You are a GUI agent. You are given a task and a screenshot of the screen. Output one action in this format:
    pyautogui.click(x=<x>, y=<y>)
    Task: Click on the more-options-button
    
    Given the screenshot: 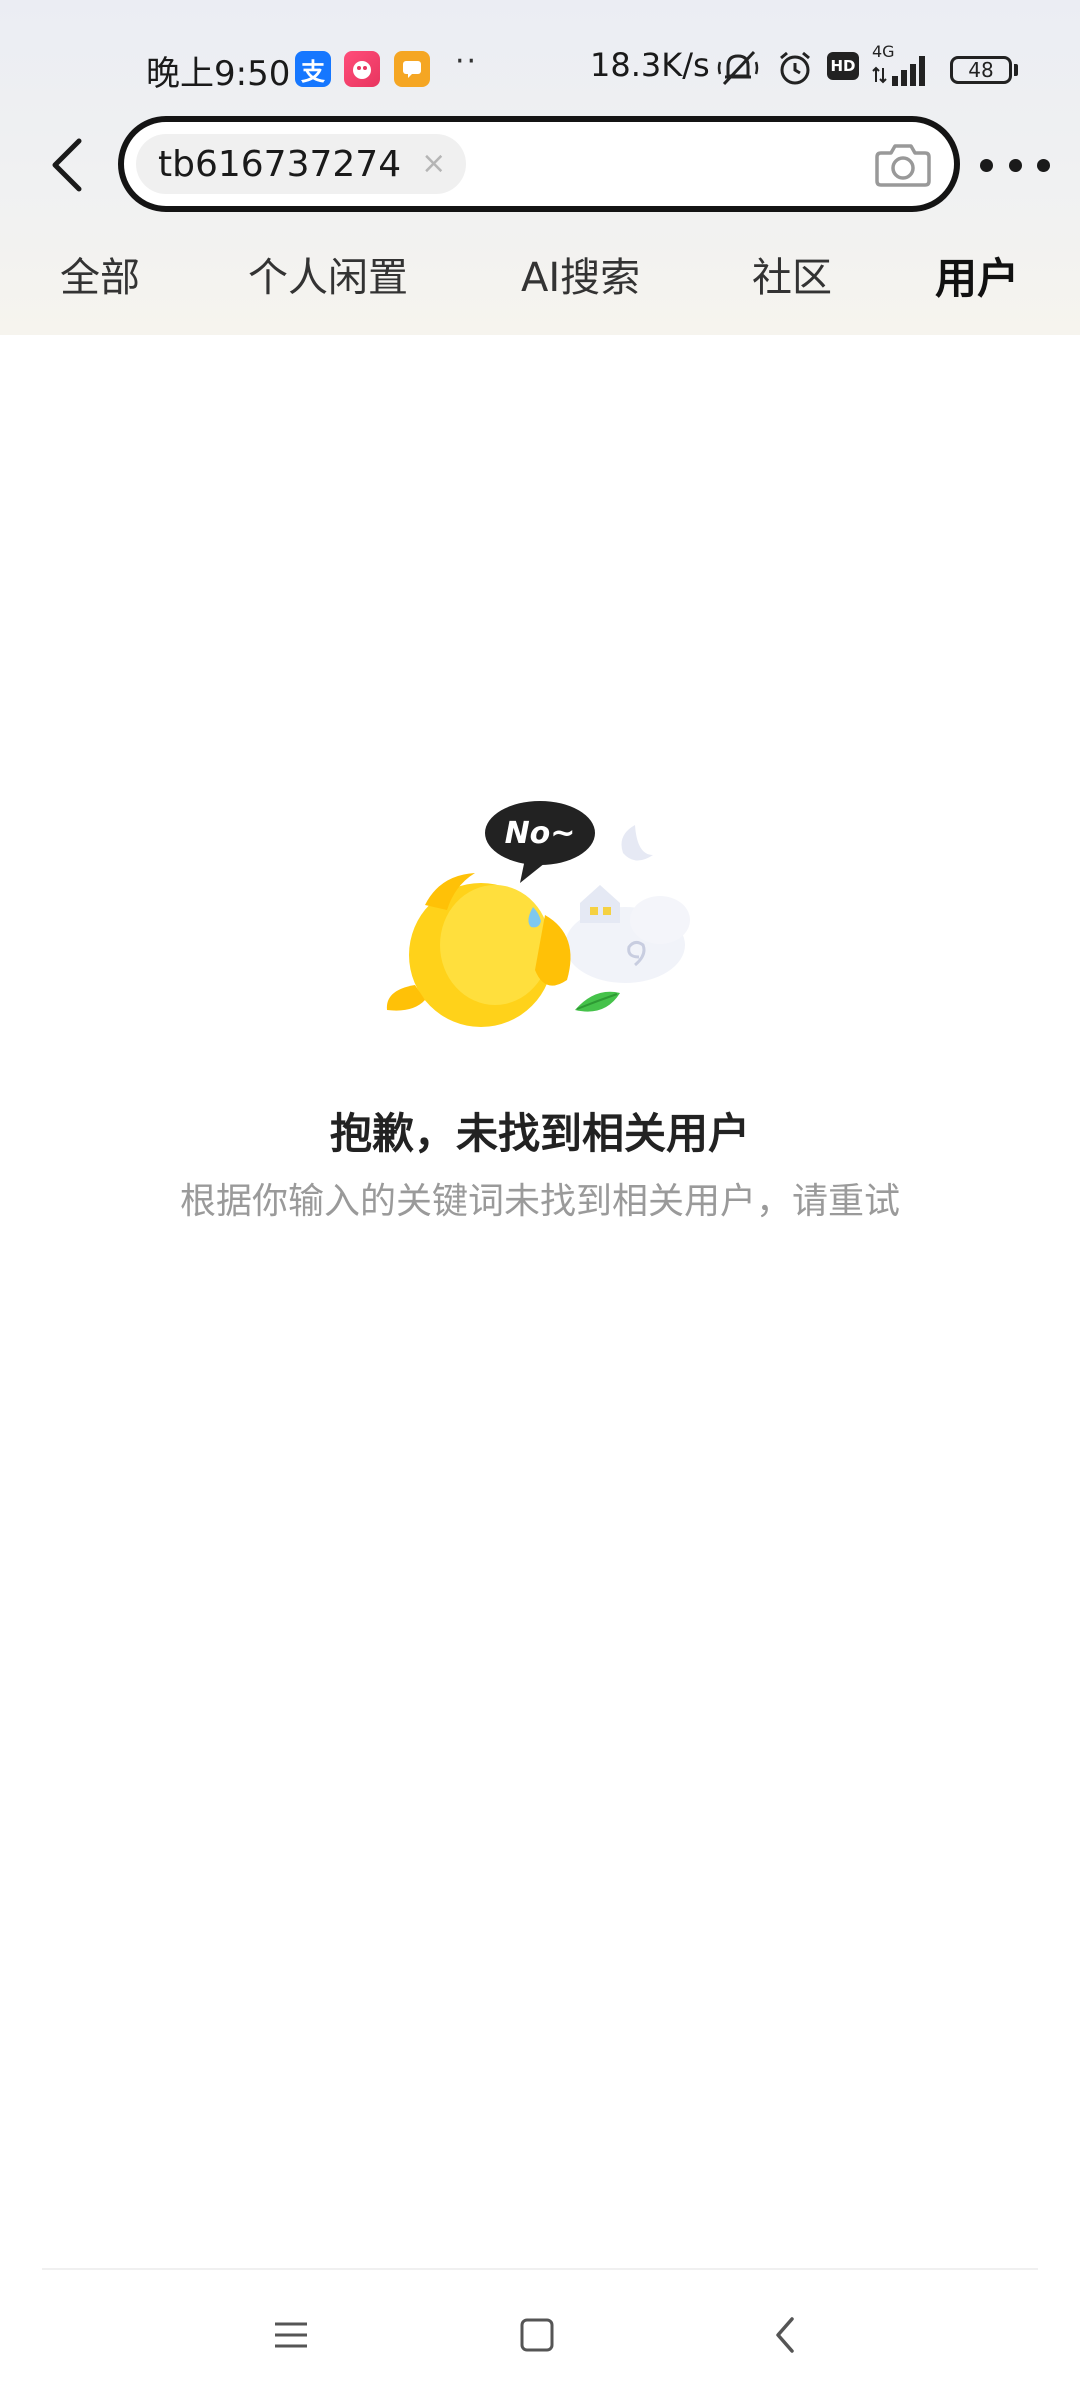 What is the action you would take?
    pyautogui.click(x=1015, y=165)
    